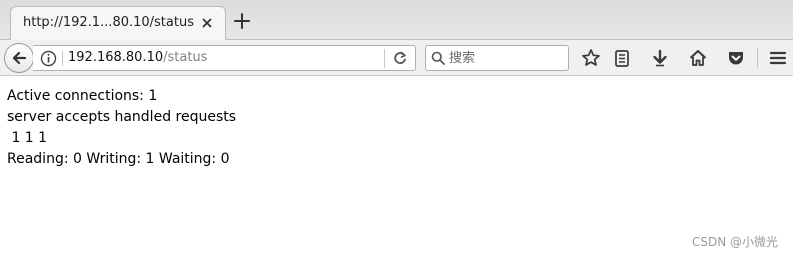 The height and width of the screenshot is (258, 793). I want to click on home-icon, so click(698, 58).